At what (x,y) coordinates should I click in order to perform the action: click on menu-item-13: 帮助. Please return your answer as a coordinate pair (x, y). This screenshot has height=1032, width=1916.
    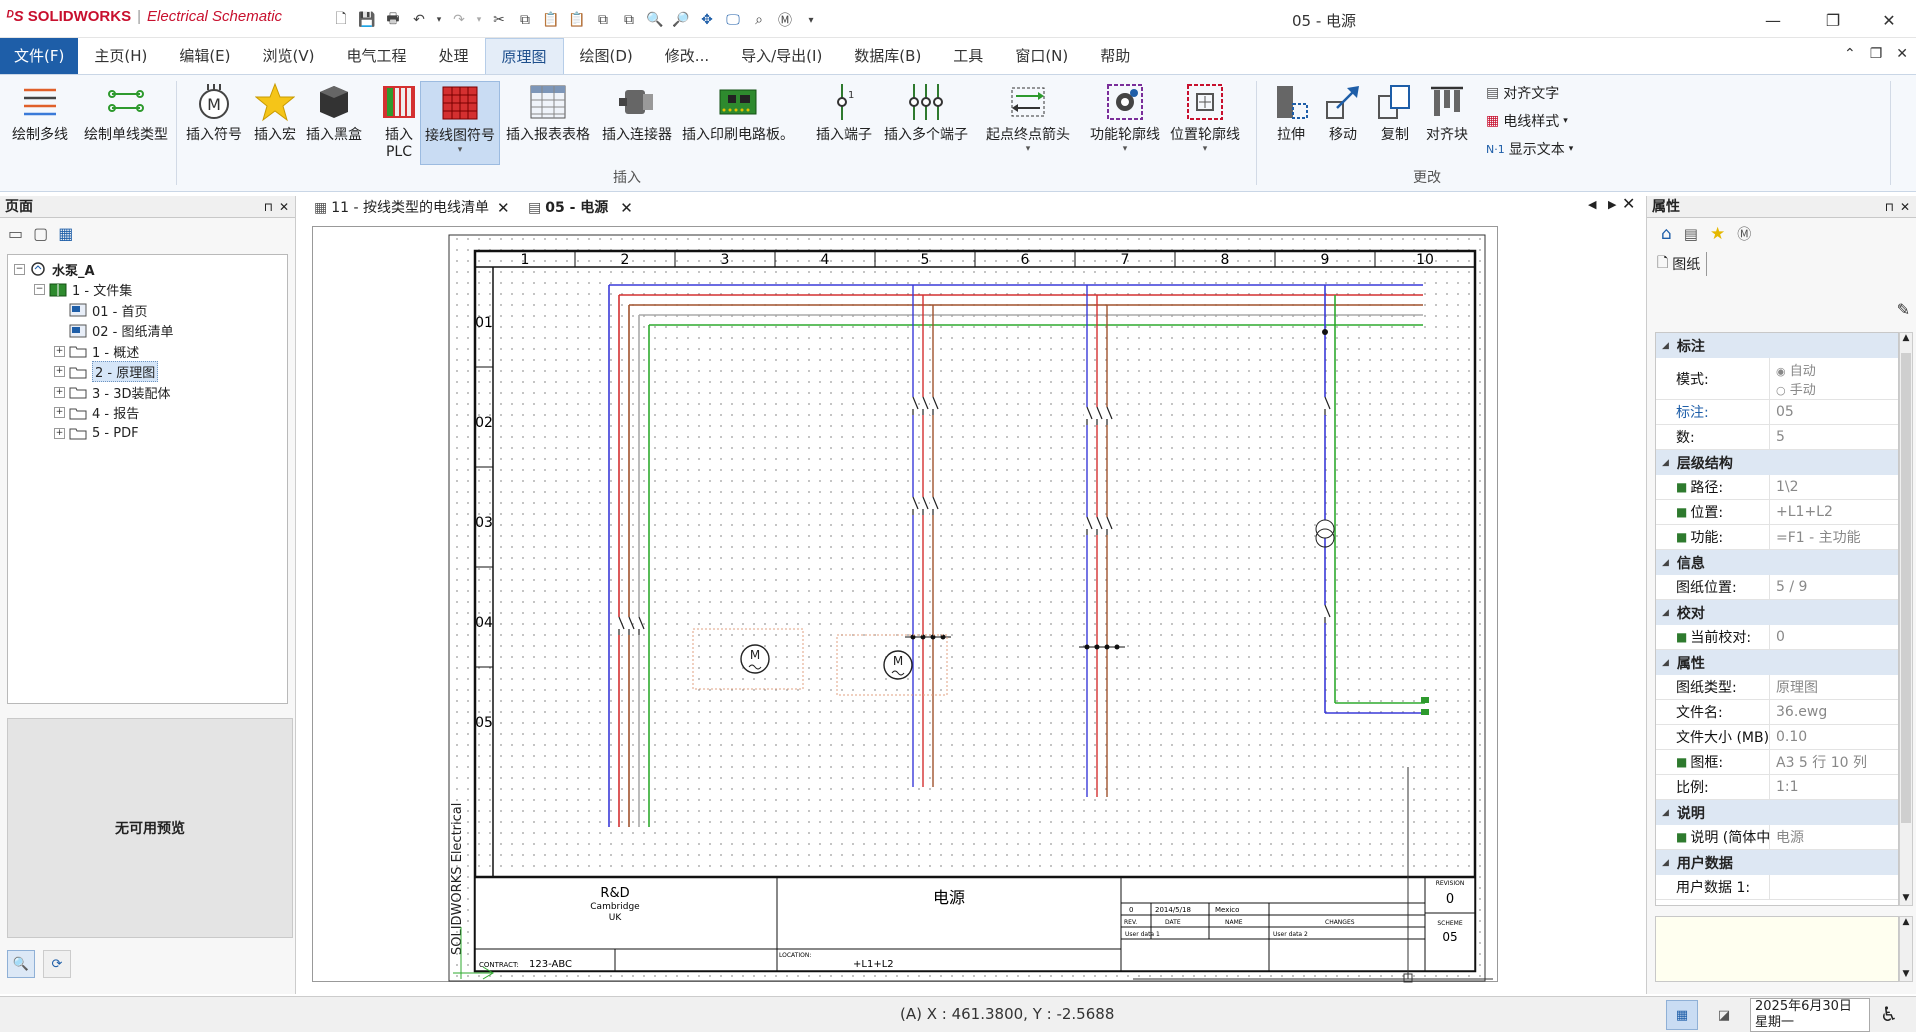
    Looking at the image, I should click on (1115, 56).